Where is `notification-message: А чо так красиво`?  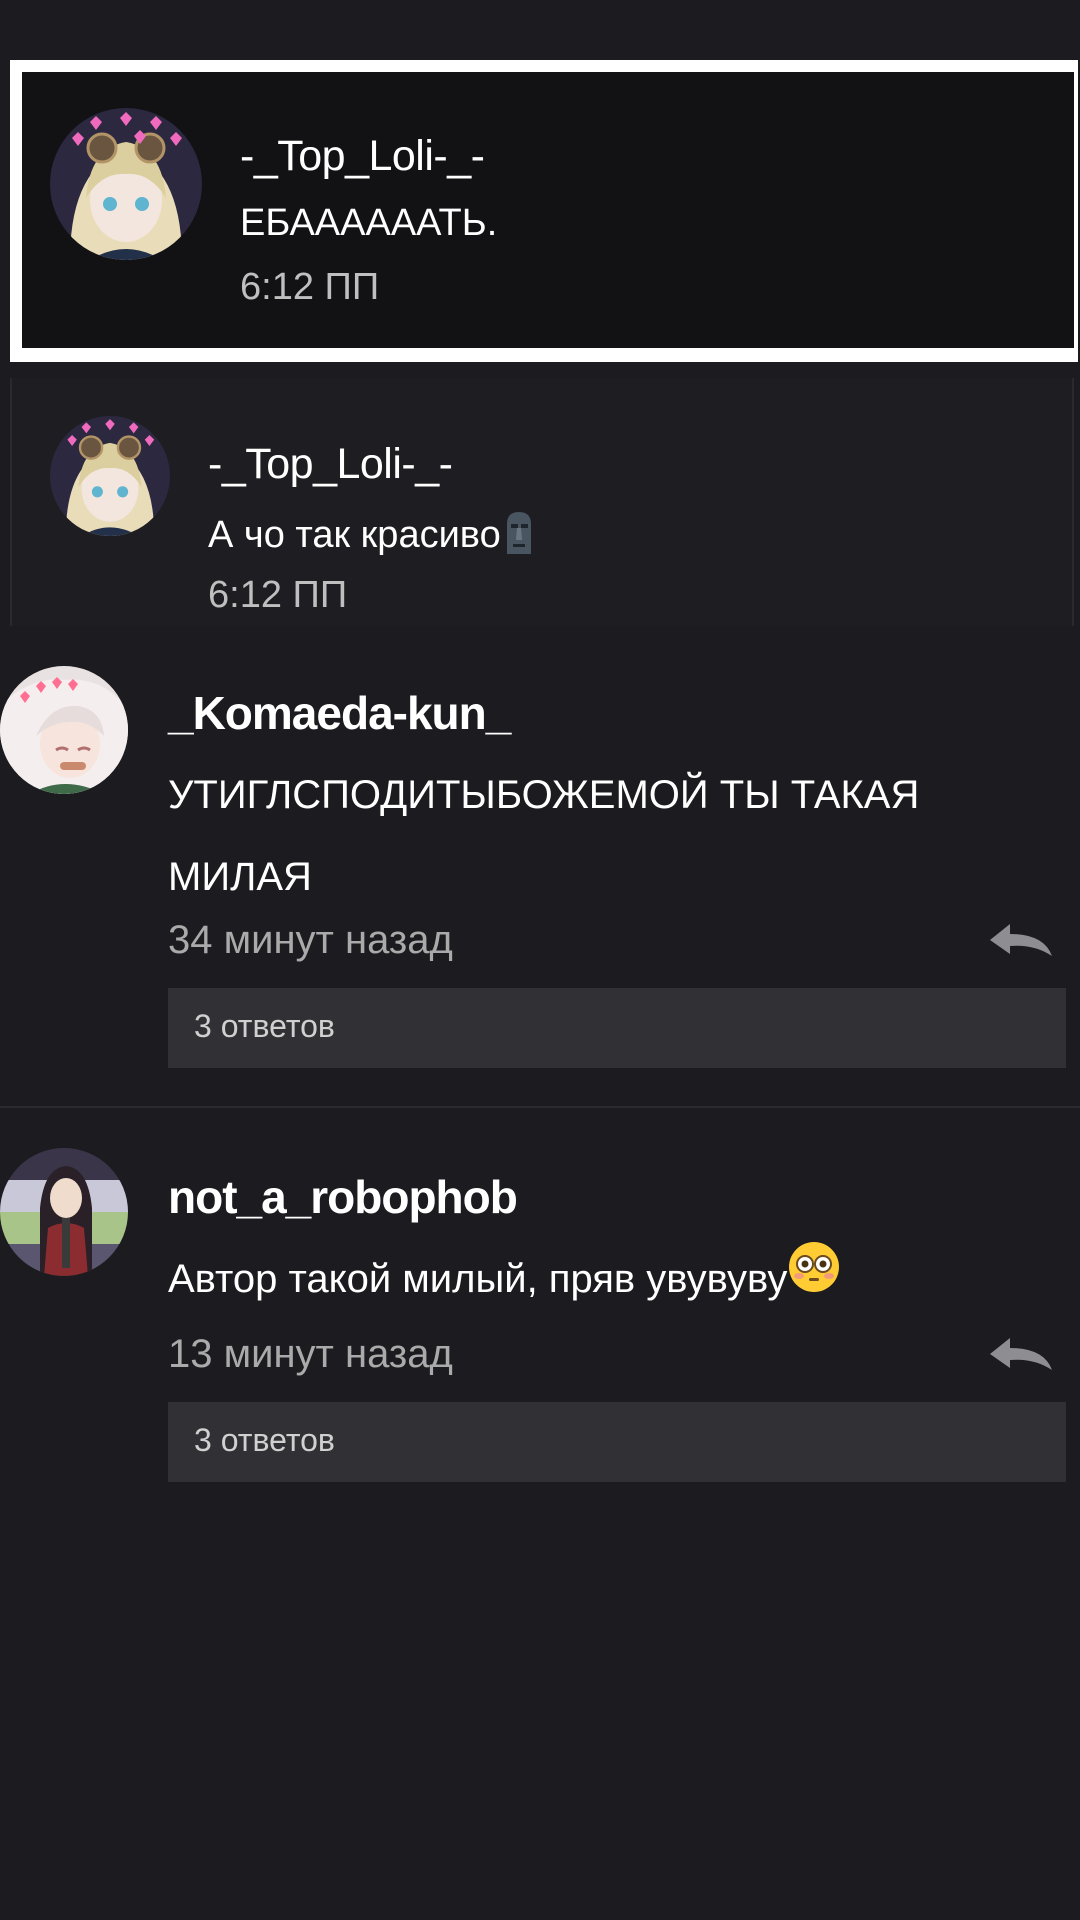
notification-message: А чо так красиво is located at coordinates (354, 535).